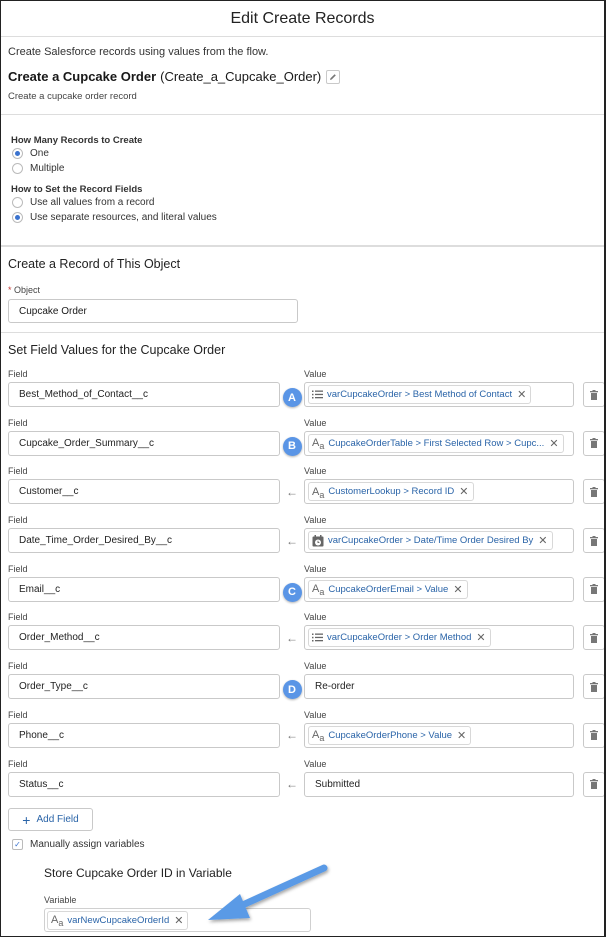 The height and width of the screenshot is (937, 606). I want to click on radio-all-values-control, so click(17, 202).